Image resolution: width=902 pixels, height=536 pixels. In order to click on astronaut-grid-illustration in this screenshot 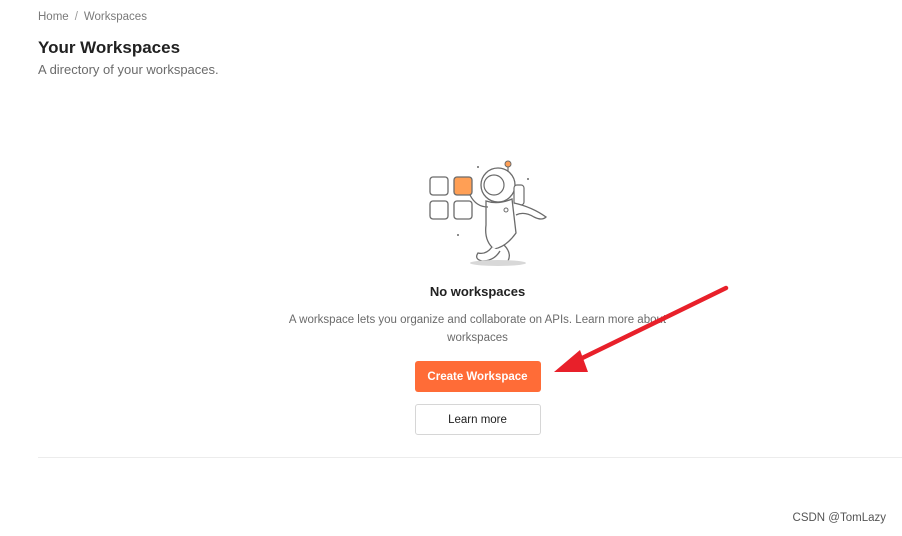, I will do `click(487, 213)`.